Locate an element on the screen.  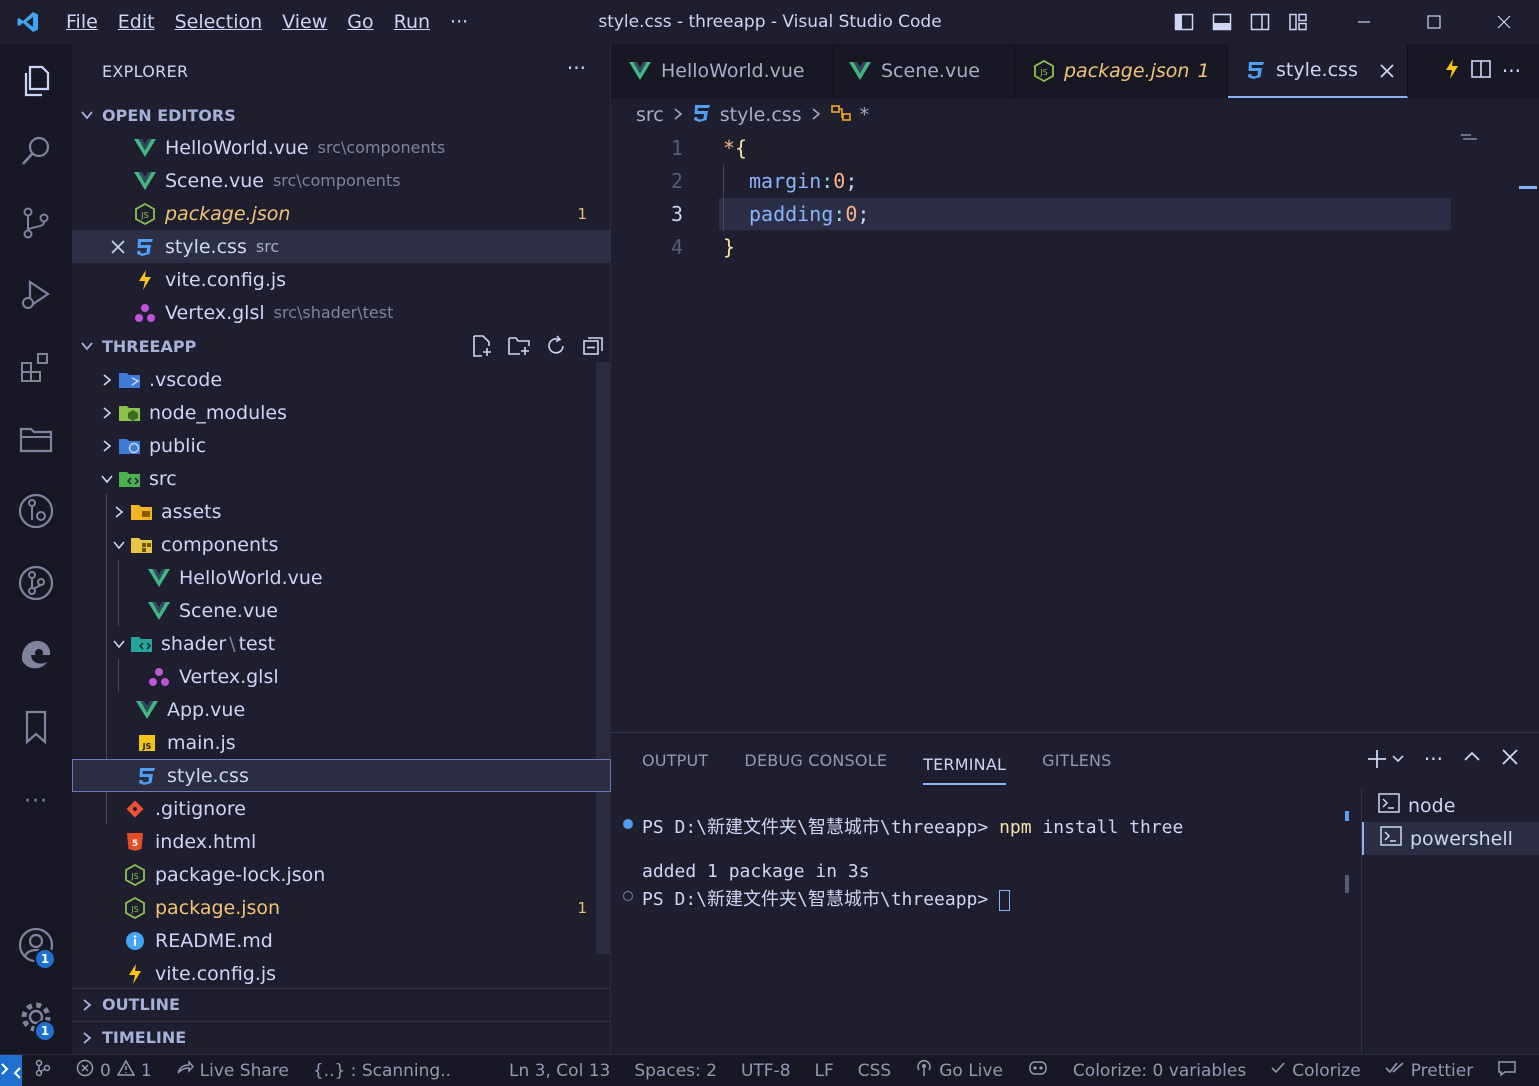
tree-file: .gitignore is located at coordinates (341, 808).